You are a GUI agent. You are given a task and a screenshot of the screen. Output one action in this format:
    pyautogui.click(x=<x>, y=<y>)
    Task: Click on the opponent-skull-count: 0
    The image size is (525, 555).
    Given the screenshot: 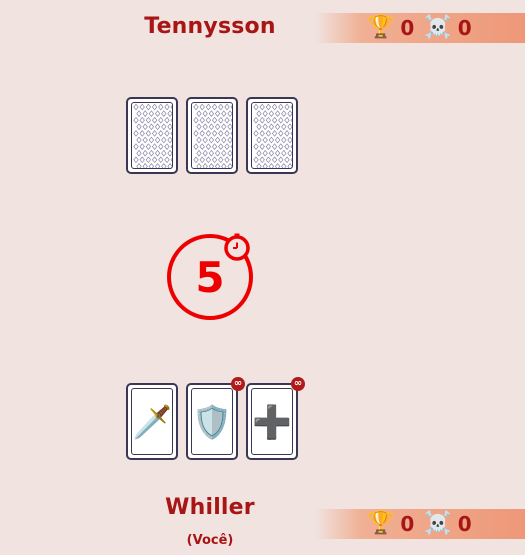 What is the action you would take?
    pyautogui.click(x=464, y=28)
    